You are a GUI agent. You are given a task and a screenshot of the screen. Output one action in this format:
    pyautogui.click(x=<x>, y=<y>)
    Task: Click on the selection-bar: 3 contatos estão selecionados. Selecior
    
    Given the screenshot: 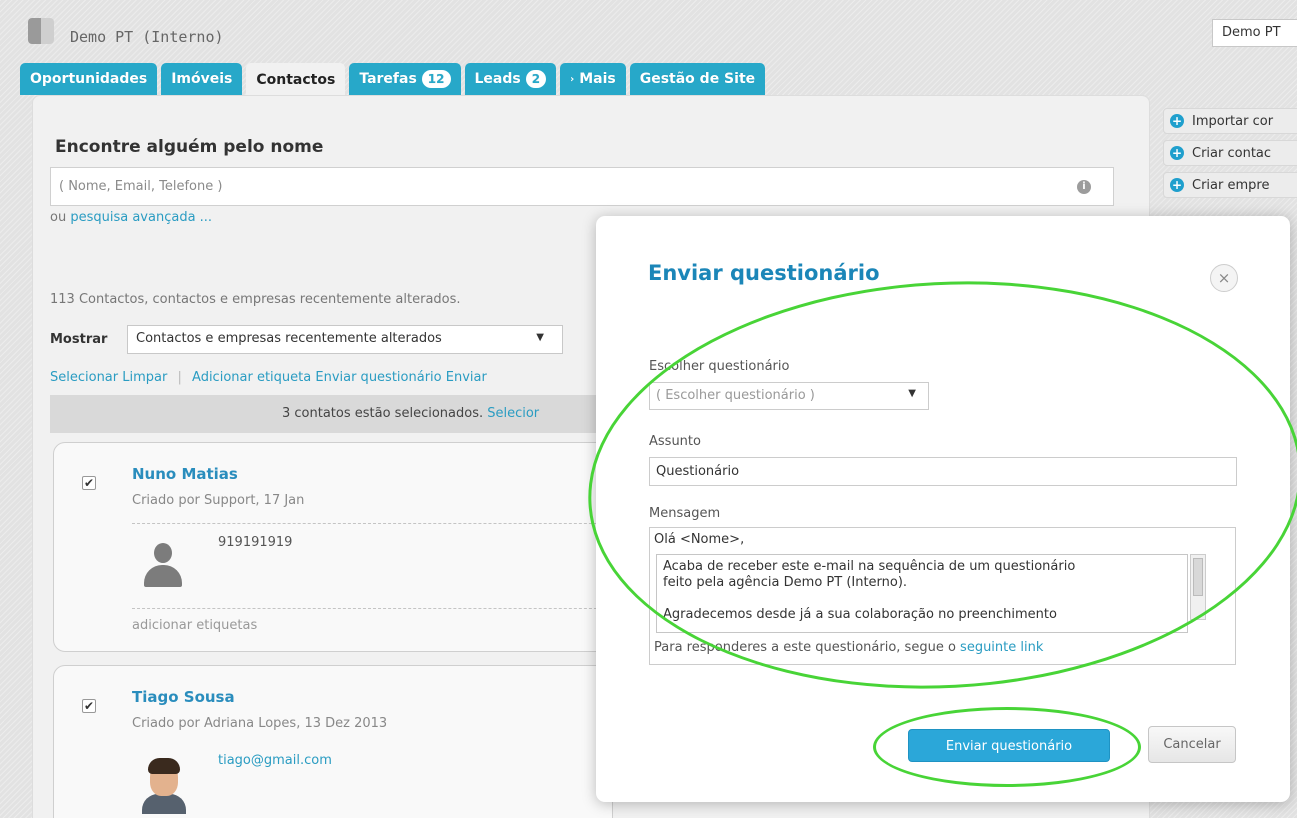 What is the action you would take?
    pyautogui.click(x=325, y=414)
    